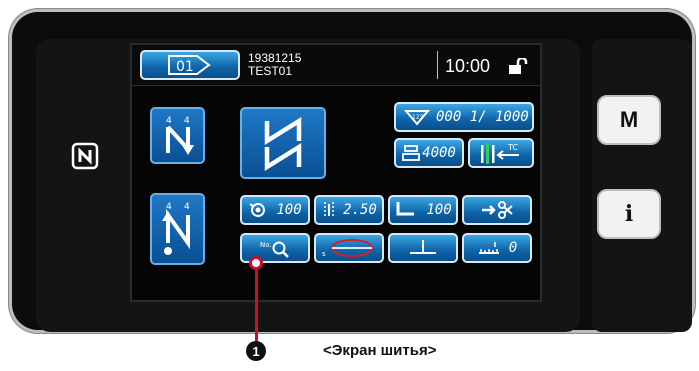  Describe the element at coordinates (513, 248) in the screenshot. I see `measure-value: 0` at that location.